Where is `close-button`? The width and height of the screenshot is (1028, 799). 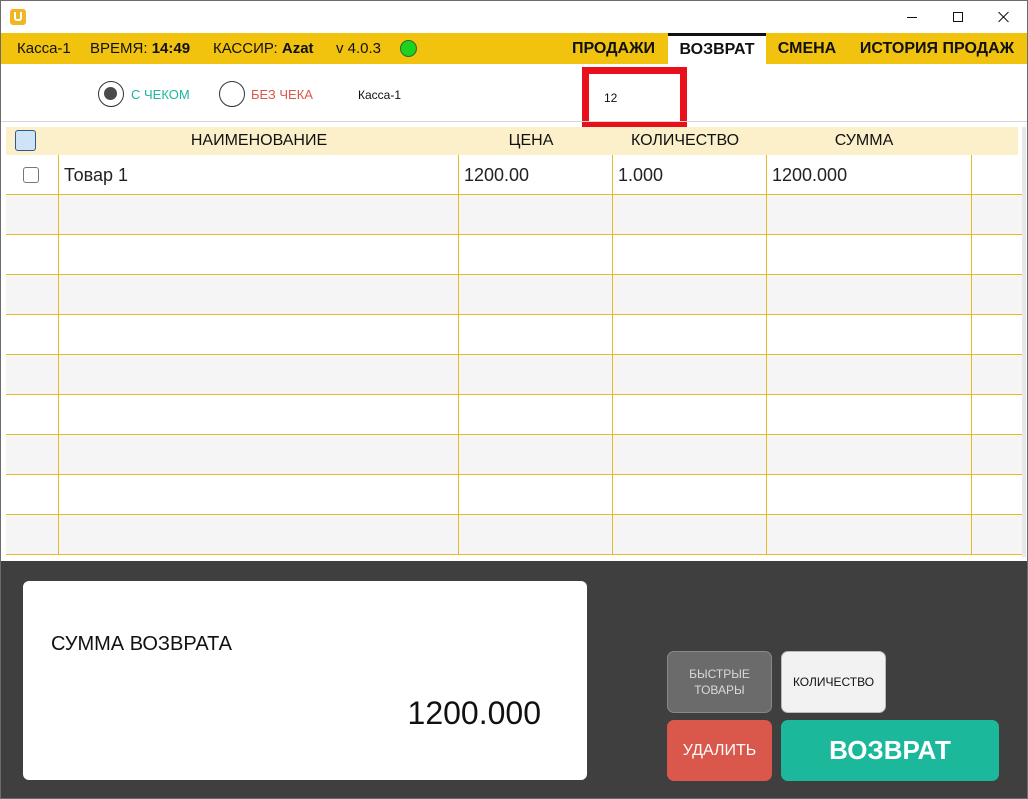
close-button is located at coordinates (1004, 17).